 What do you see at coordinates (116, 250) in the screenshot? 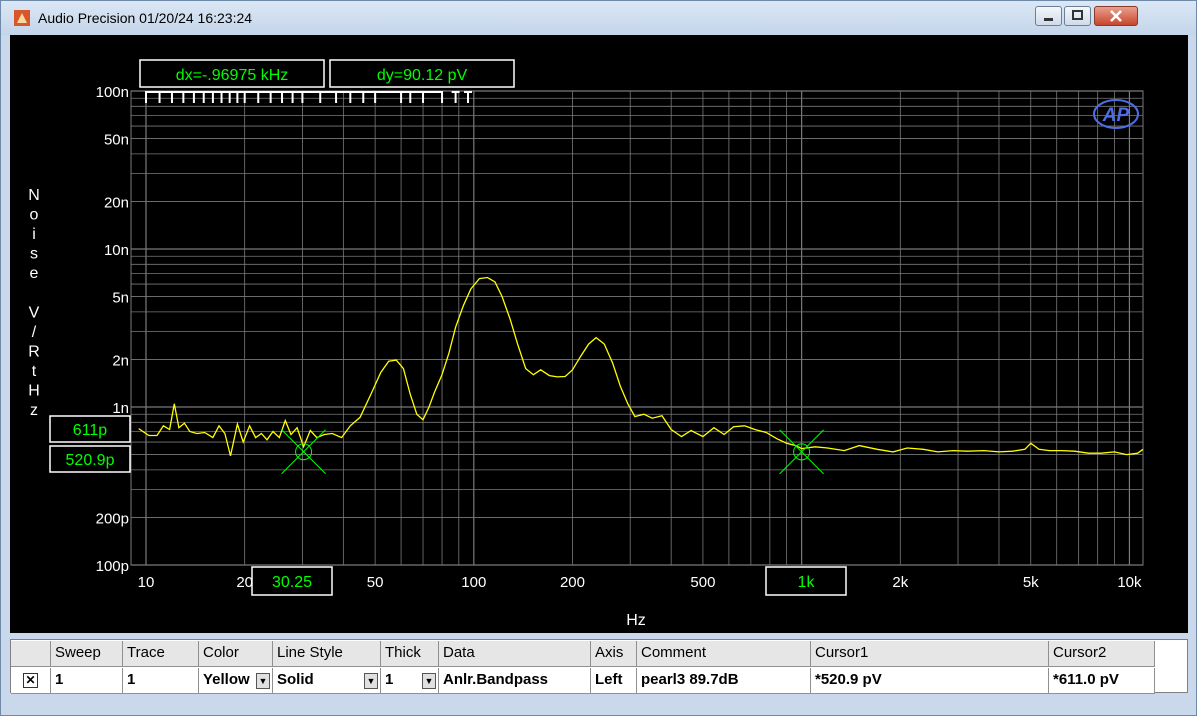
I see `y-tick-label: 10n` at bounding box center [116, 250].